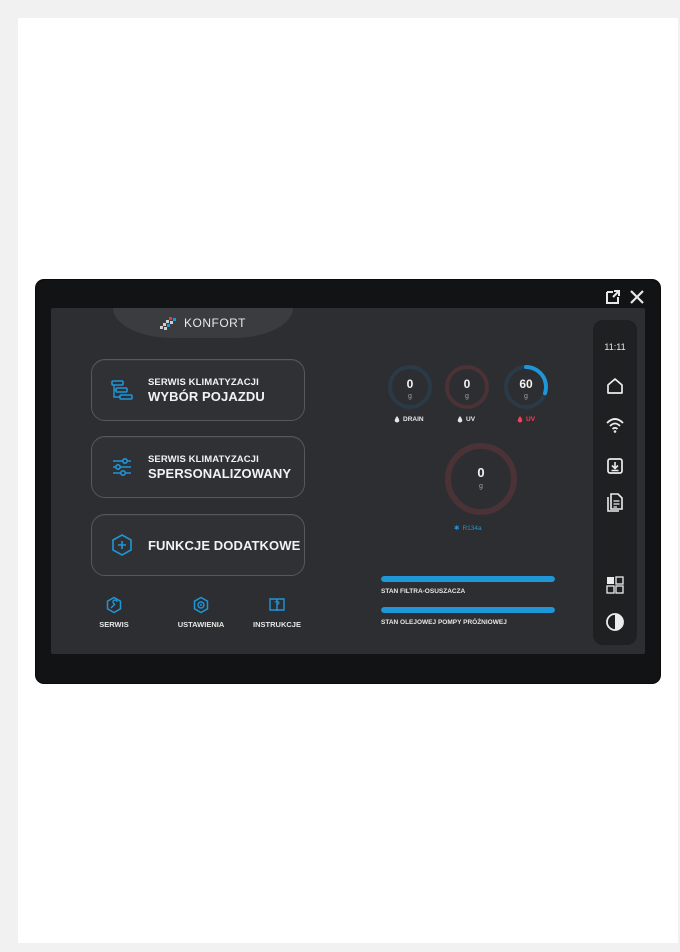  I want to click on contrast-icon, so click(615, 622).